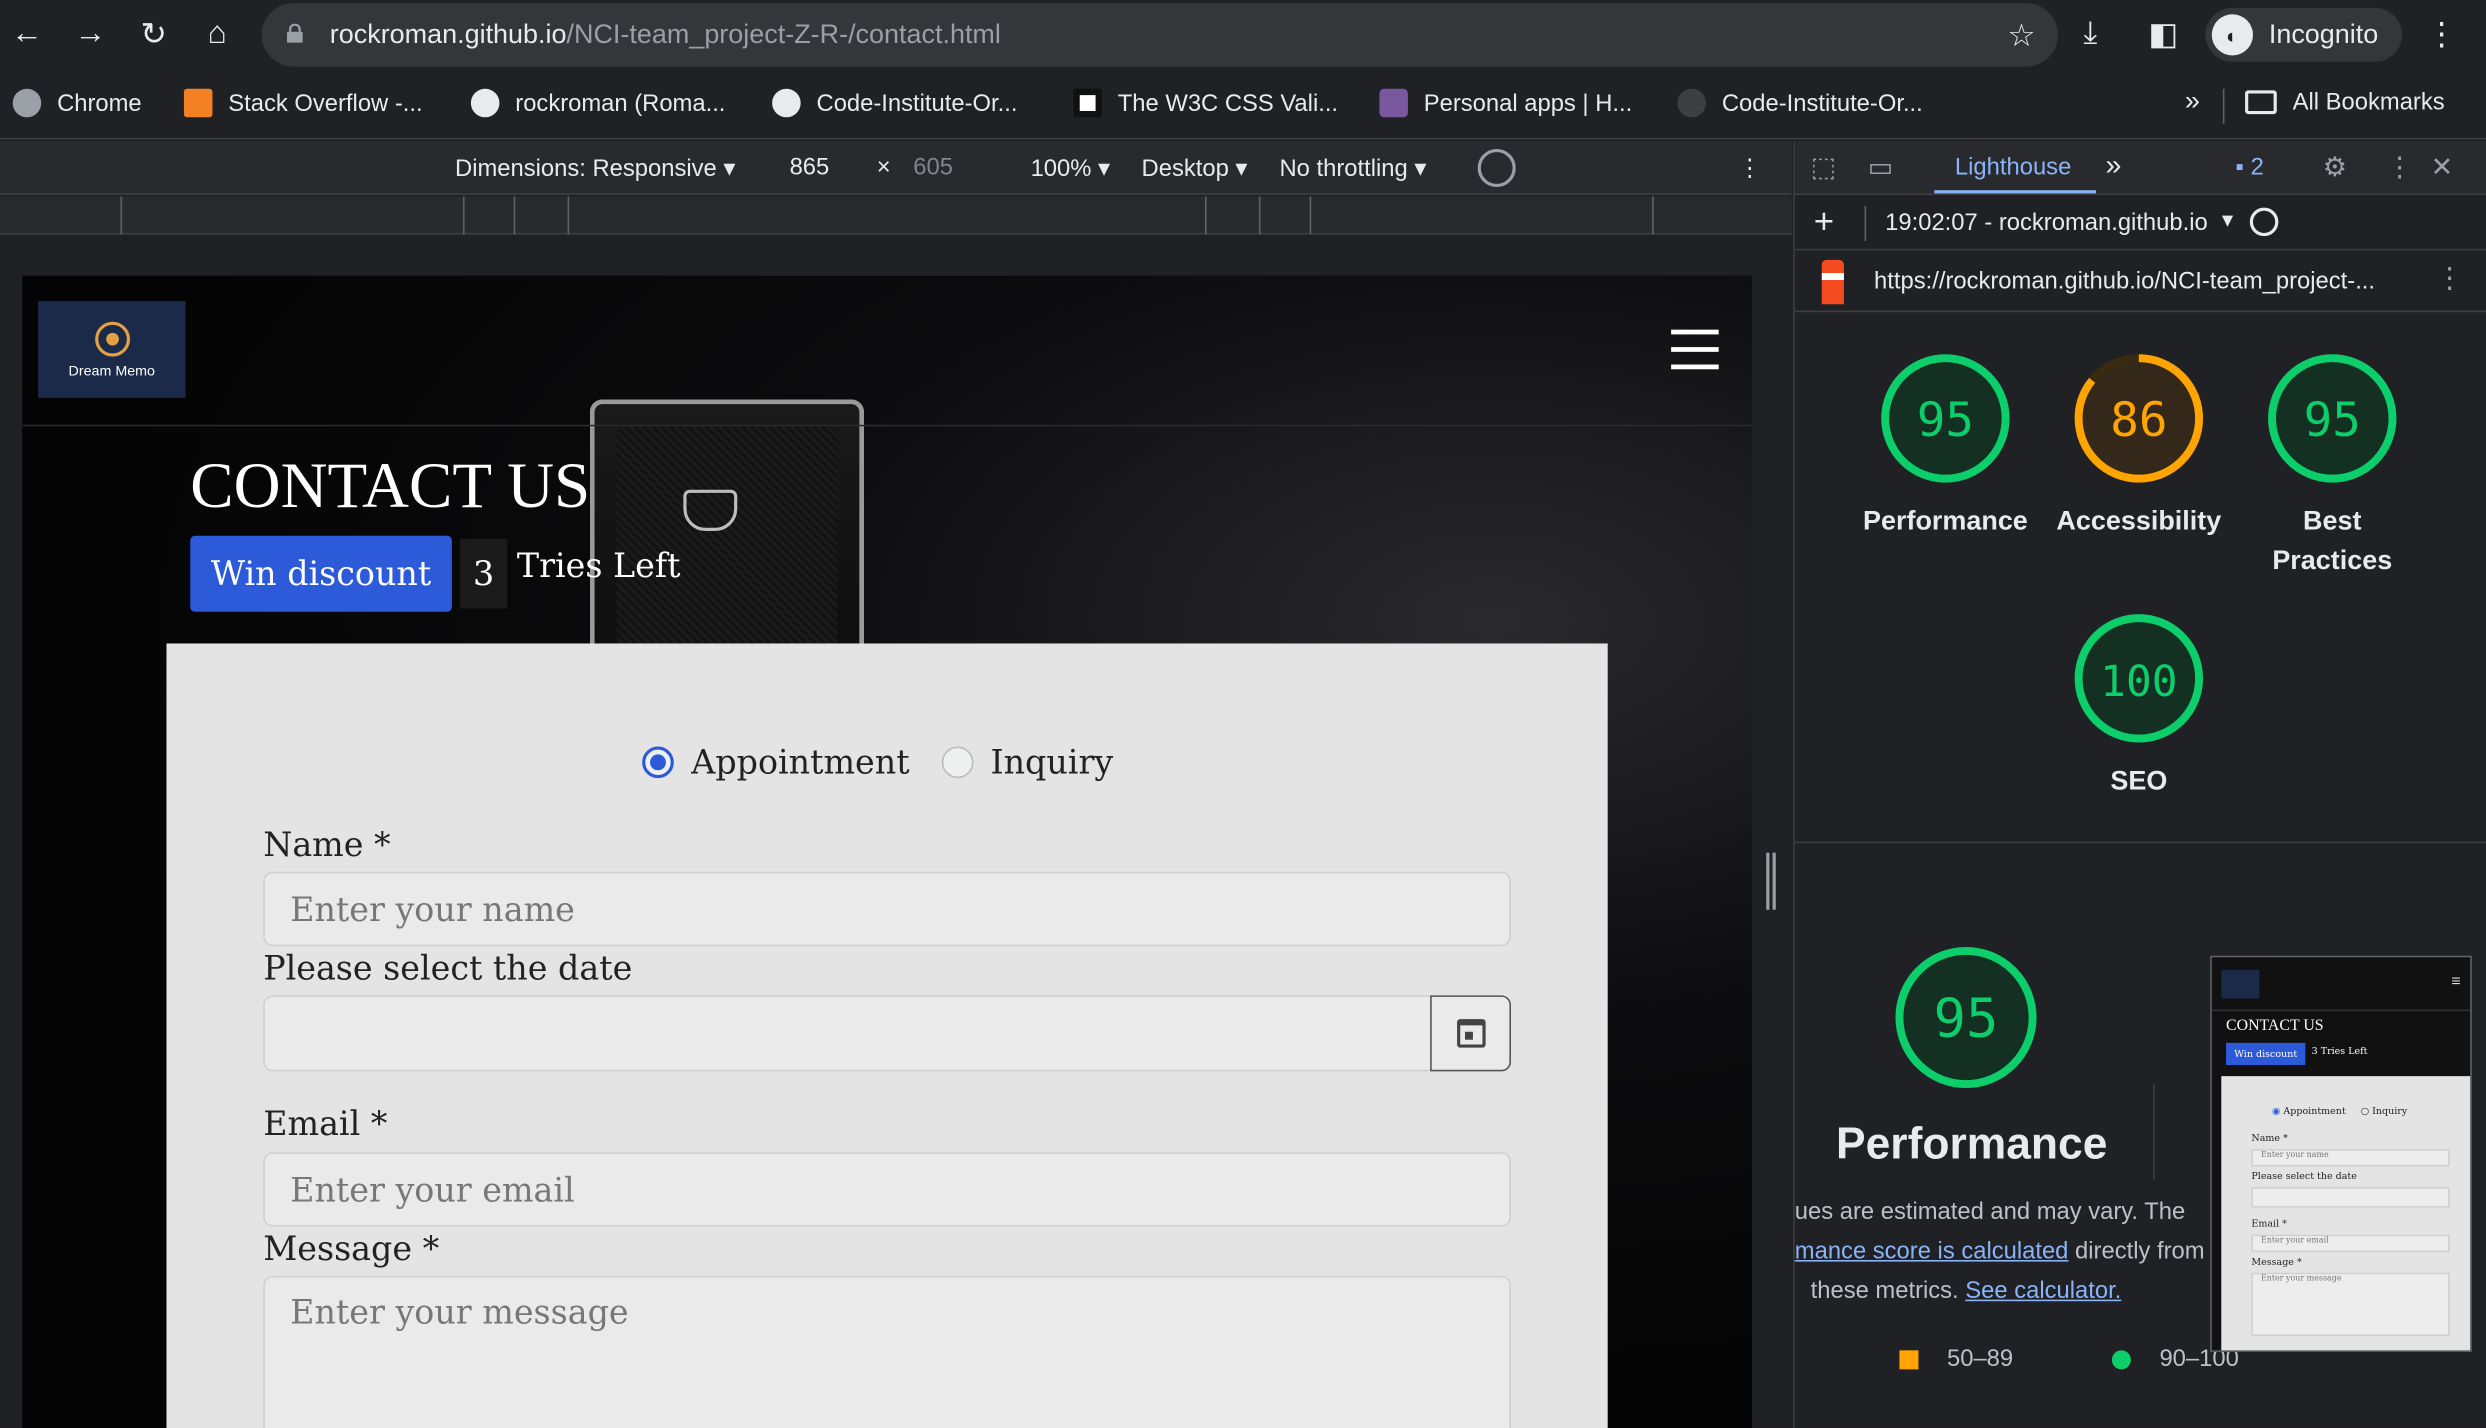 The height and width of the screenshot is (1428, 2486). What do you see at coordinates (1052, 762) in the screenshot?
I see `inquiry-label: Inquiry` at bounding box center [1052, 762].